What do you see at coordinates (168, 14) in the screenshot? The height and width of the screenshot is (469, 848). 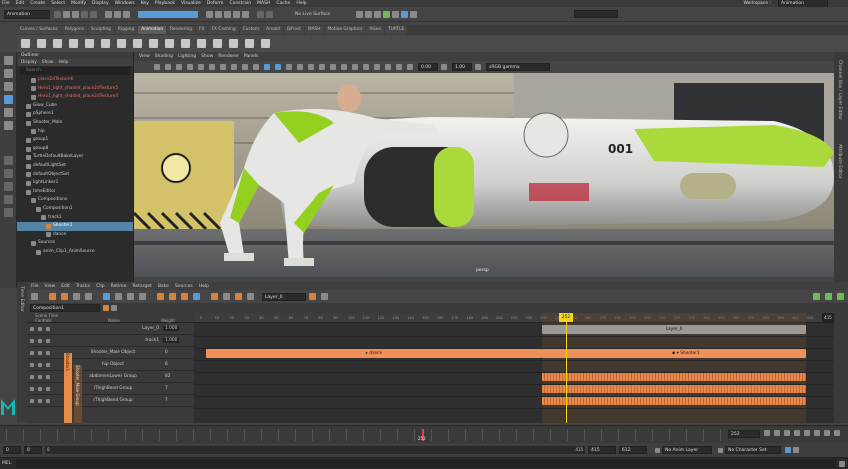 I see `selection-mask-icon` at bounding box center [168, 14].